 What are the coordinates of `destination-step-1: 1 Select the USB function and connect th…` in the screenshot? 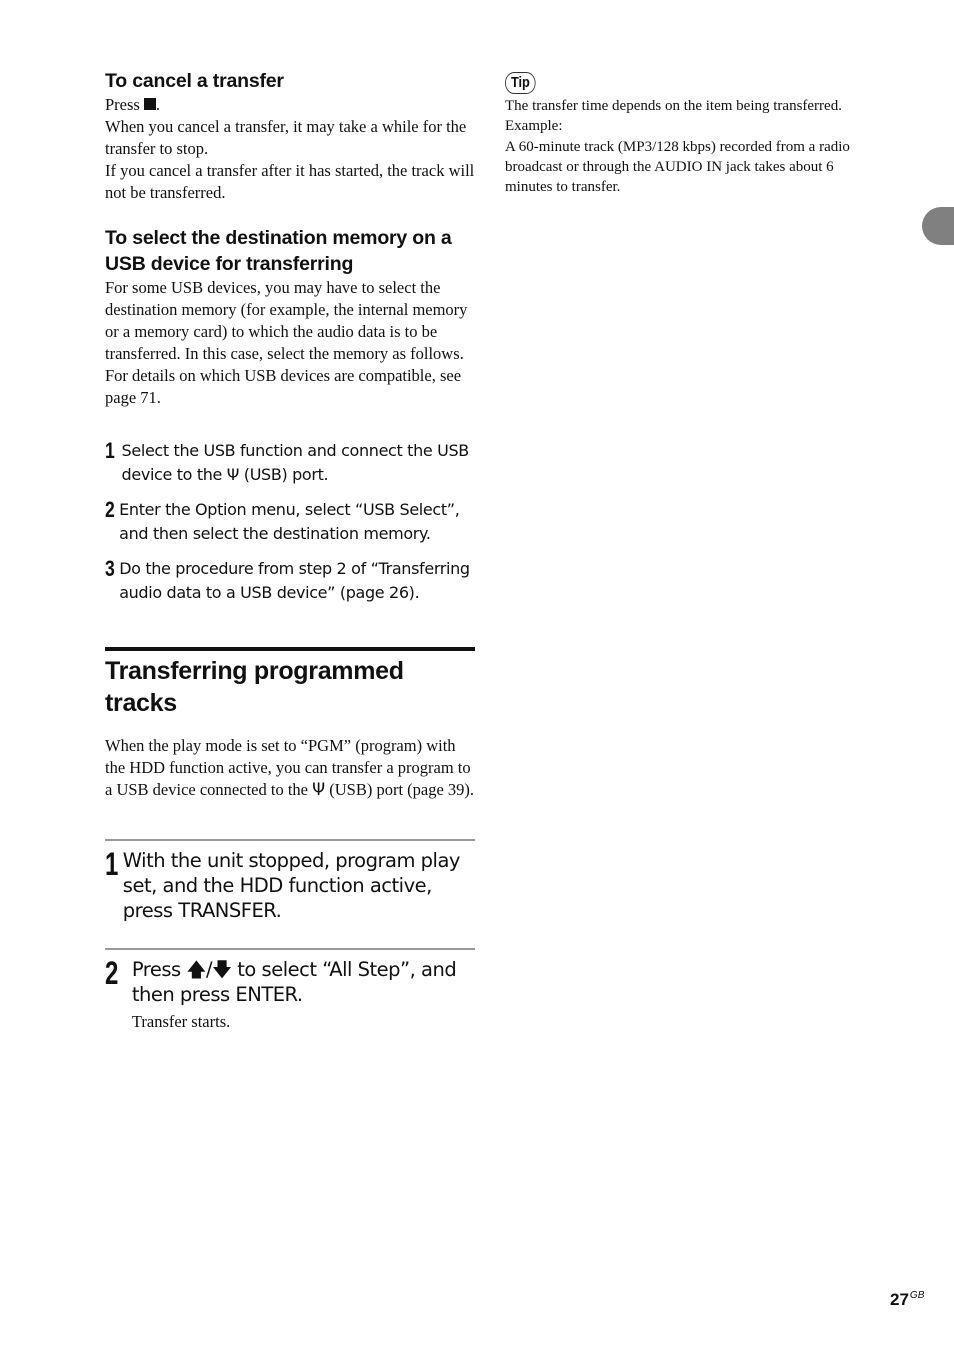 It's located at (291, 463).